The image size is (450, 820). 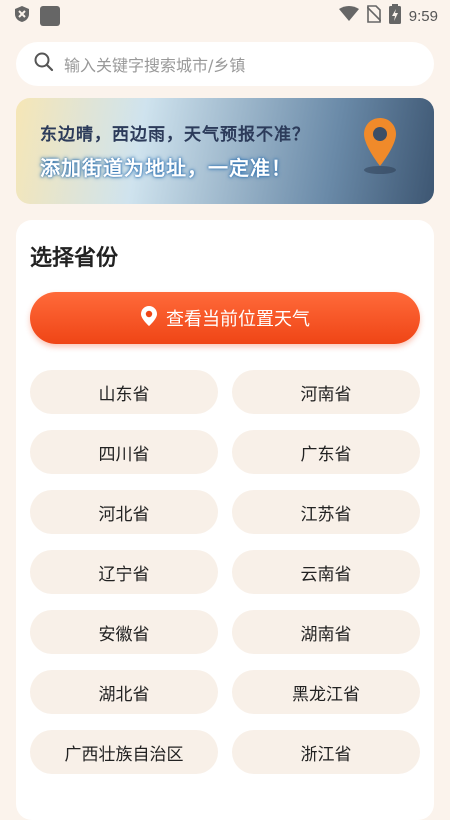 I want to click on province-item: 湖北省, so click(x=124, y=692).